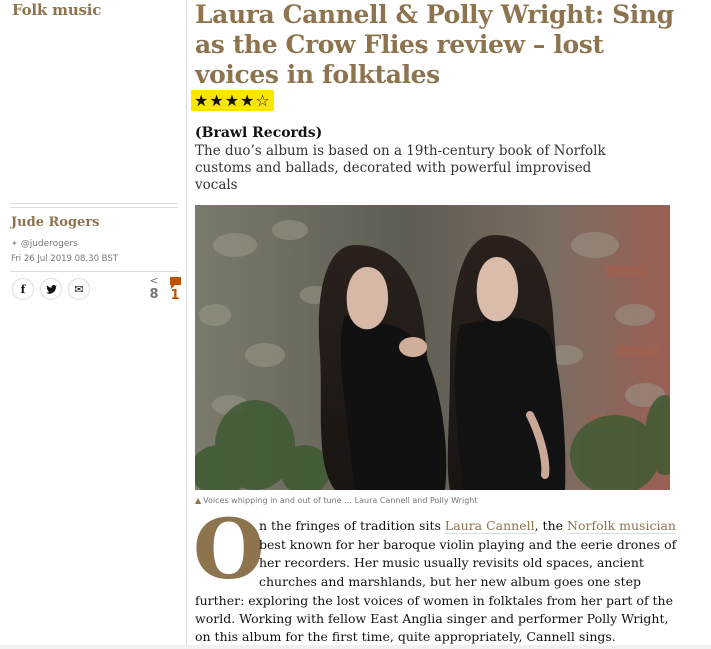 The height and width of the screenshot is (649, 711). Describe the element at coordinates (551, 525) in the screenshot. I see `body-text: , the` at that location.